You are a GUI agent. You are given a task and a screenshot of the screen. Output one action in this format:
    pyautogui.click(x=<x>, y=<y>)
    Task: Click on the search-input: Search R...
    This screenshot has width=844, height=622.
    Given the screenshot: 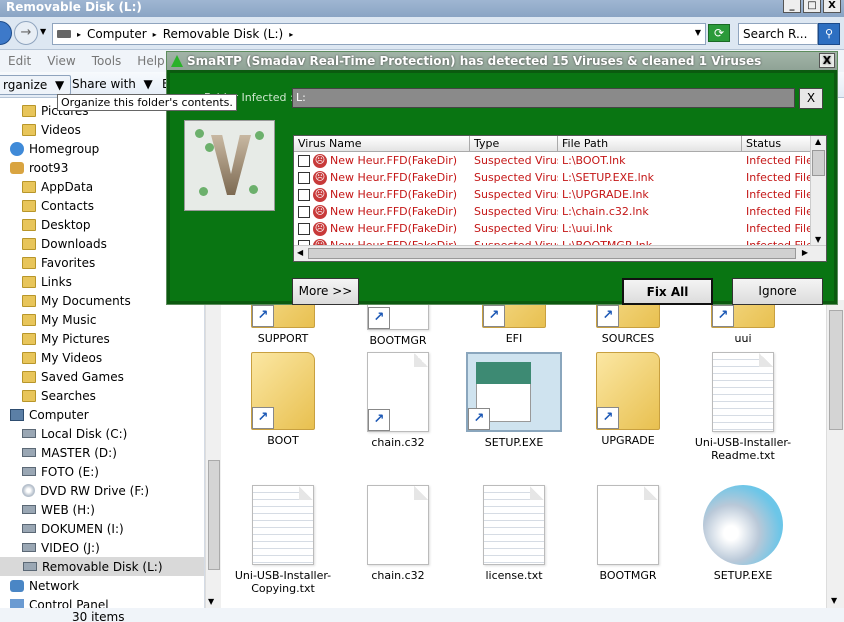 What is the action you would take?
    pyautogui.click(x=778, y=34)
    